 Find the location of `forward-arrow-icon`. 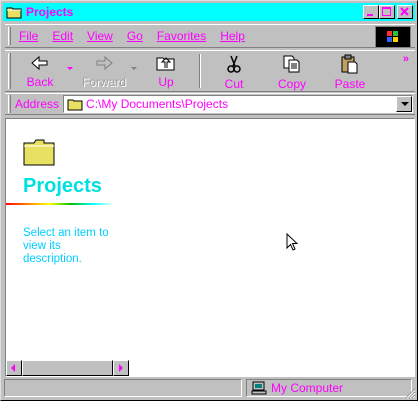

forward-arrow-icon is located at coordinates (104, 63).